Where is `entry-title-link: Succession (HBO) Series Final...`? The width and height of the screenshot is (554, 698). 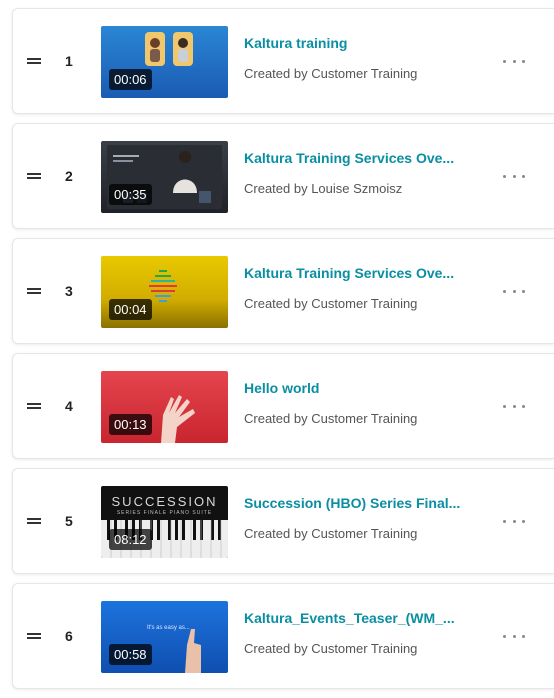
entry-title-link: Succession (HBO) Series Final... is located at coordinates (364, 503).